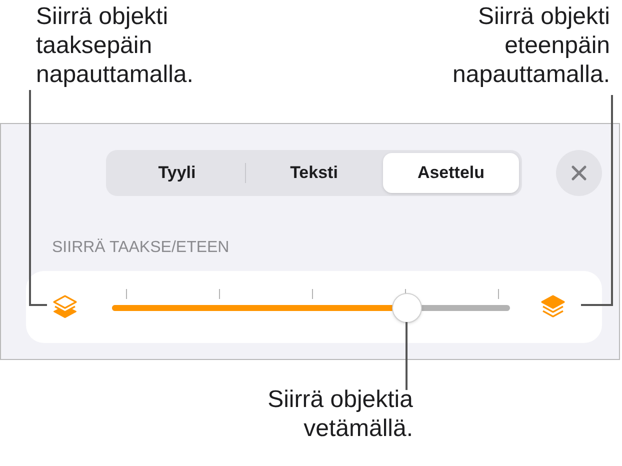  Describe the element at coordinates (407, 356) in the screenshot. I see `leader-line` at that location.